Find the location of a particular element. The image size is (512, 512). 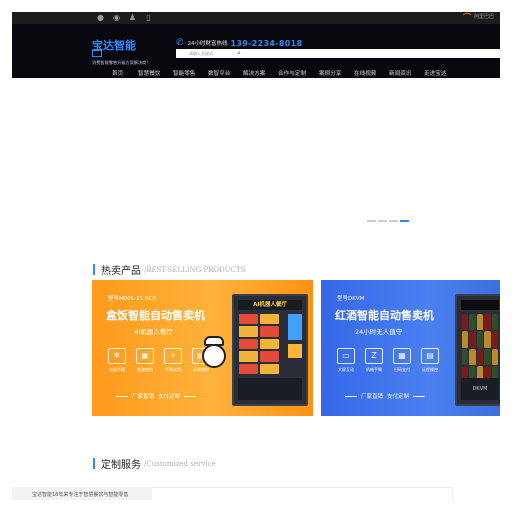

weibo-icon: ◉ is located at coordinates (116, 17).